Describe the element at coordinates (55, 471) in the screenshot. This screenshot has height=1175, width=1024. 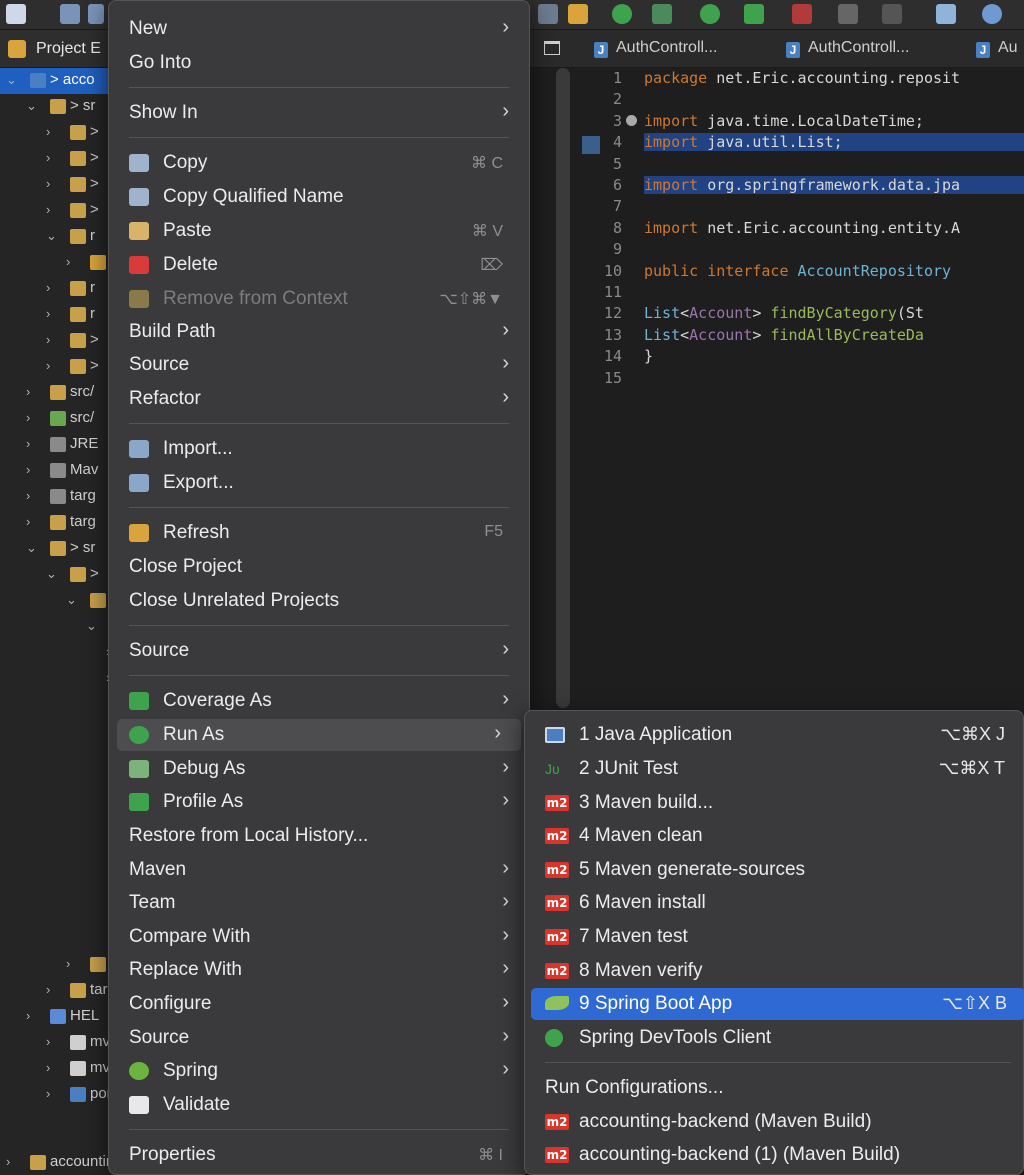
I see `tree-item: › Mav` at that location.